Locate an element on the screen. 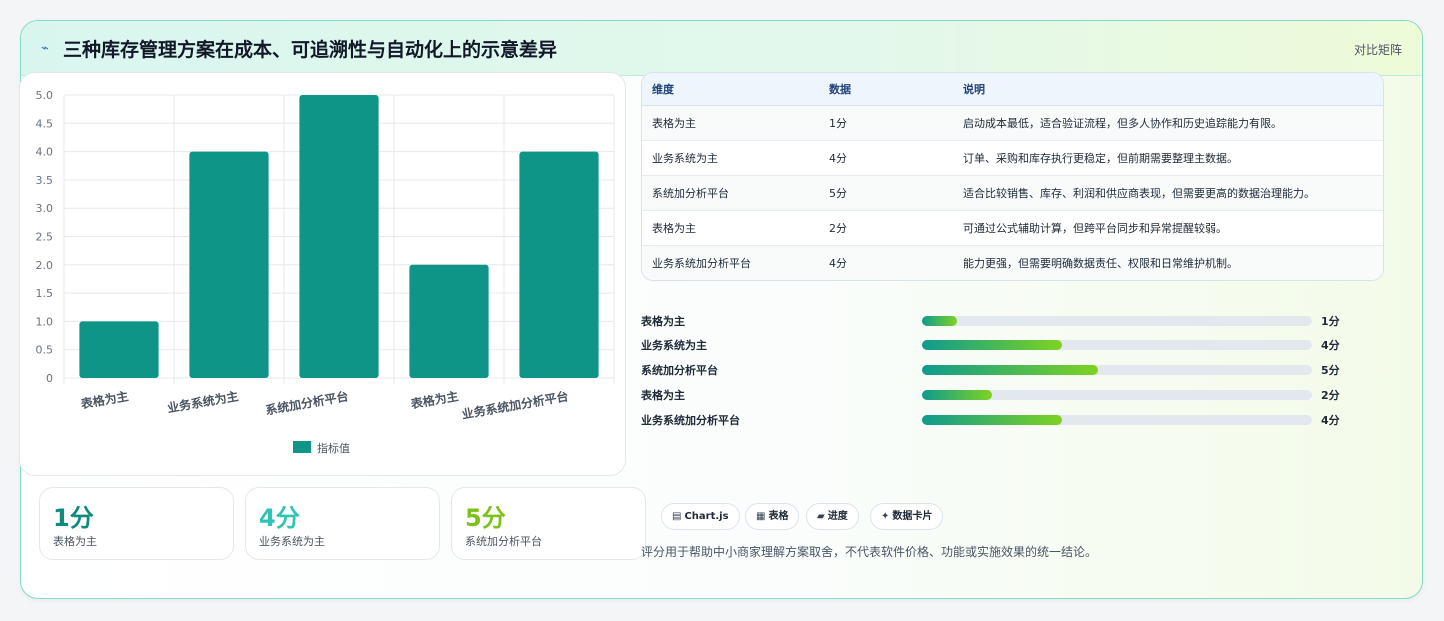 The width and height of the screenshot is (1444, 621). cell-description: 可通过公式辅助计算，但跨平台同步和异常提醒较弱。 is located at coordinates (1095, 228).